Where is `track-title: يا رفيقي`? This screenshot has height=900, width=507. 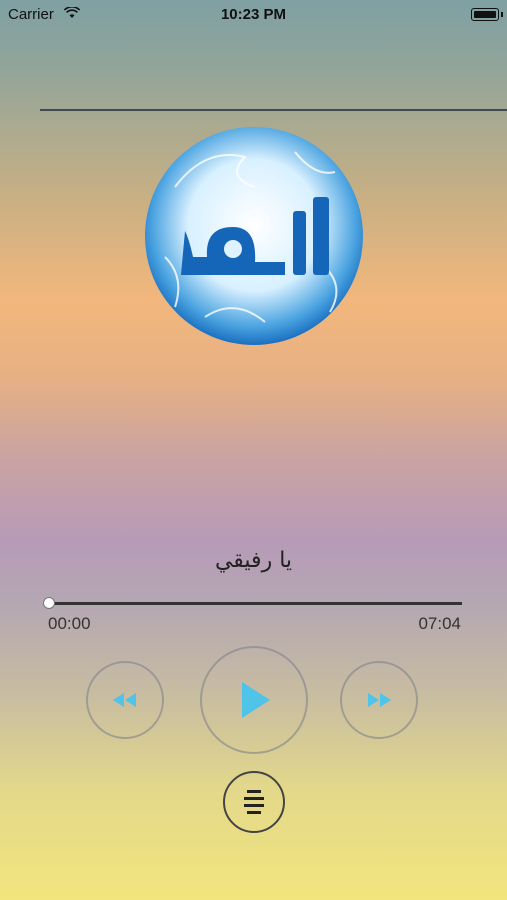
track-title: يا رفيقي is located at coordinates (253, 560).